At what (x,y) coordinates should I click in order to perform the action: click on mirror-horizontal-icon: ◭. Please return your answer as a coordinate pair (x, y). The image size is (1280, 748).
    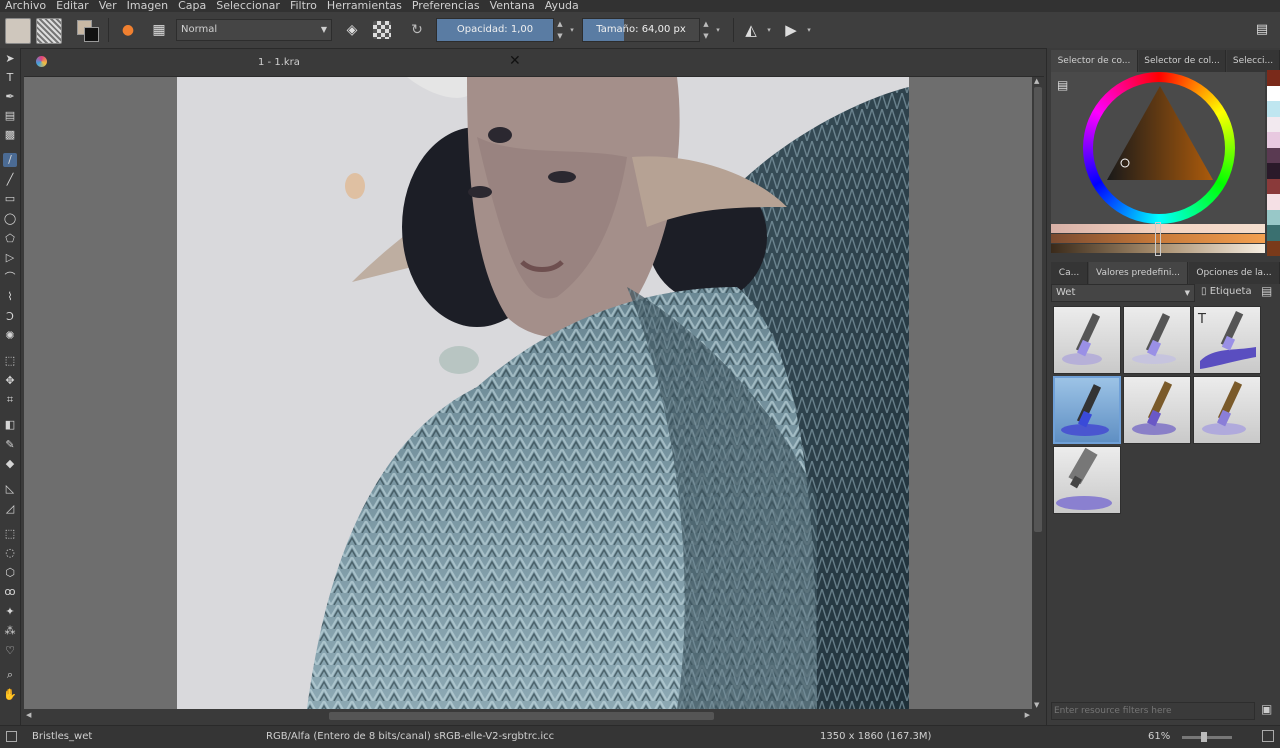
    Looking at the image, I should click on (751, 30).